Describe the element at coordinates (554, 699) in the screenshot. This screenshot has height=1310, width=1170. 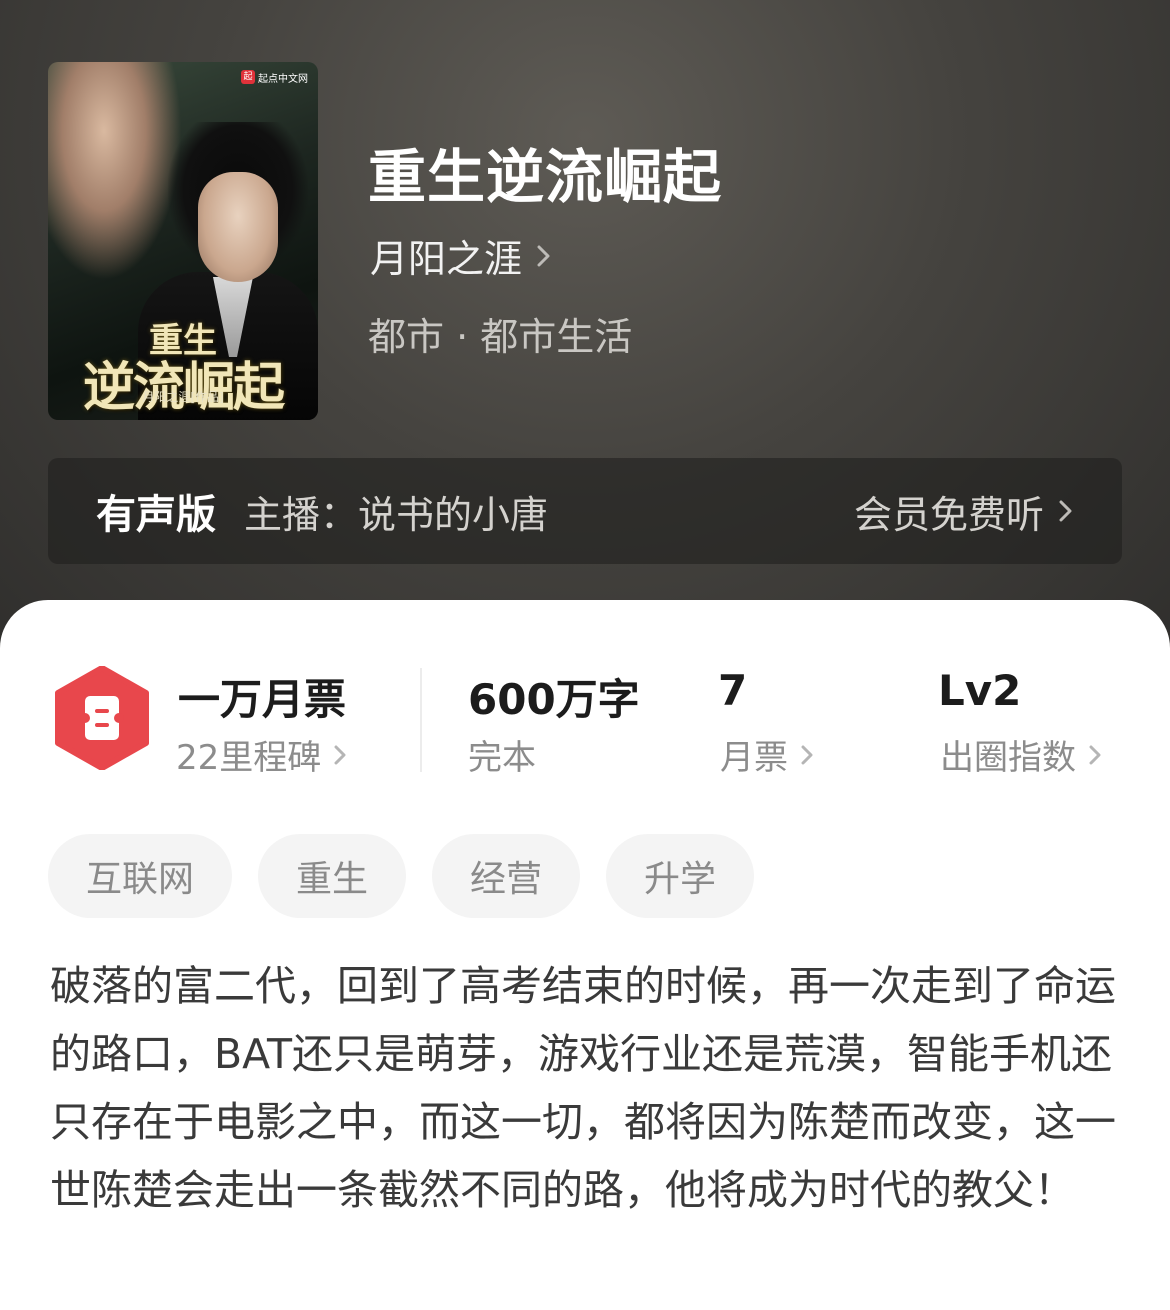
I see `word-count-value: 600万字` at that location.